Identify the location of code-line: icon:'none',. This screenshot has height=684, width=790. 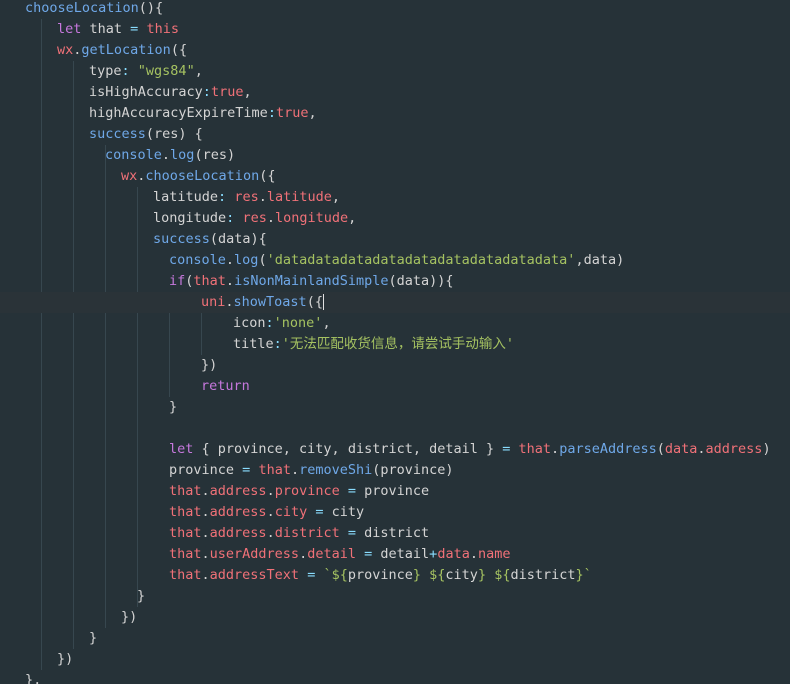
(395, 323).